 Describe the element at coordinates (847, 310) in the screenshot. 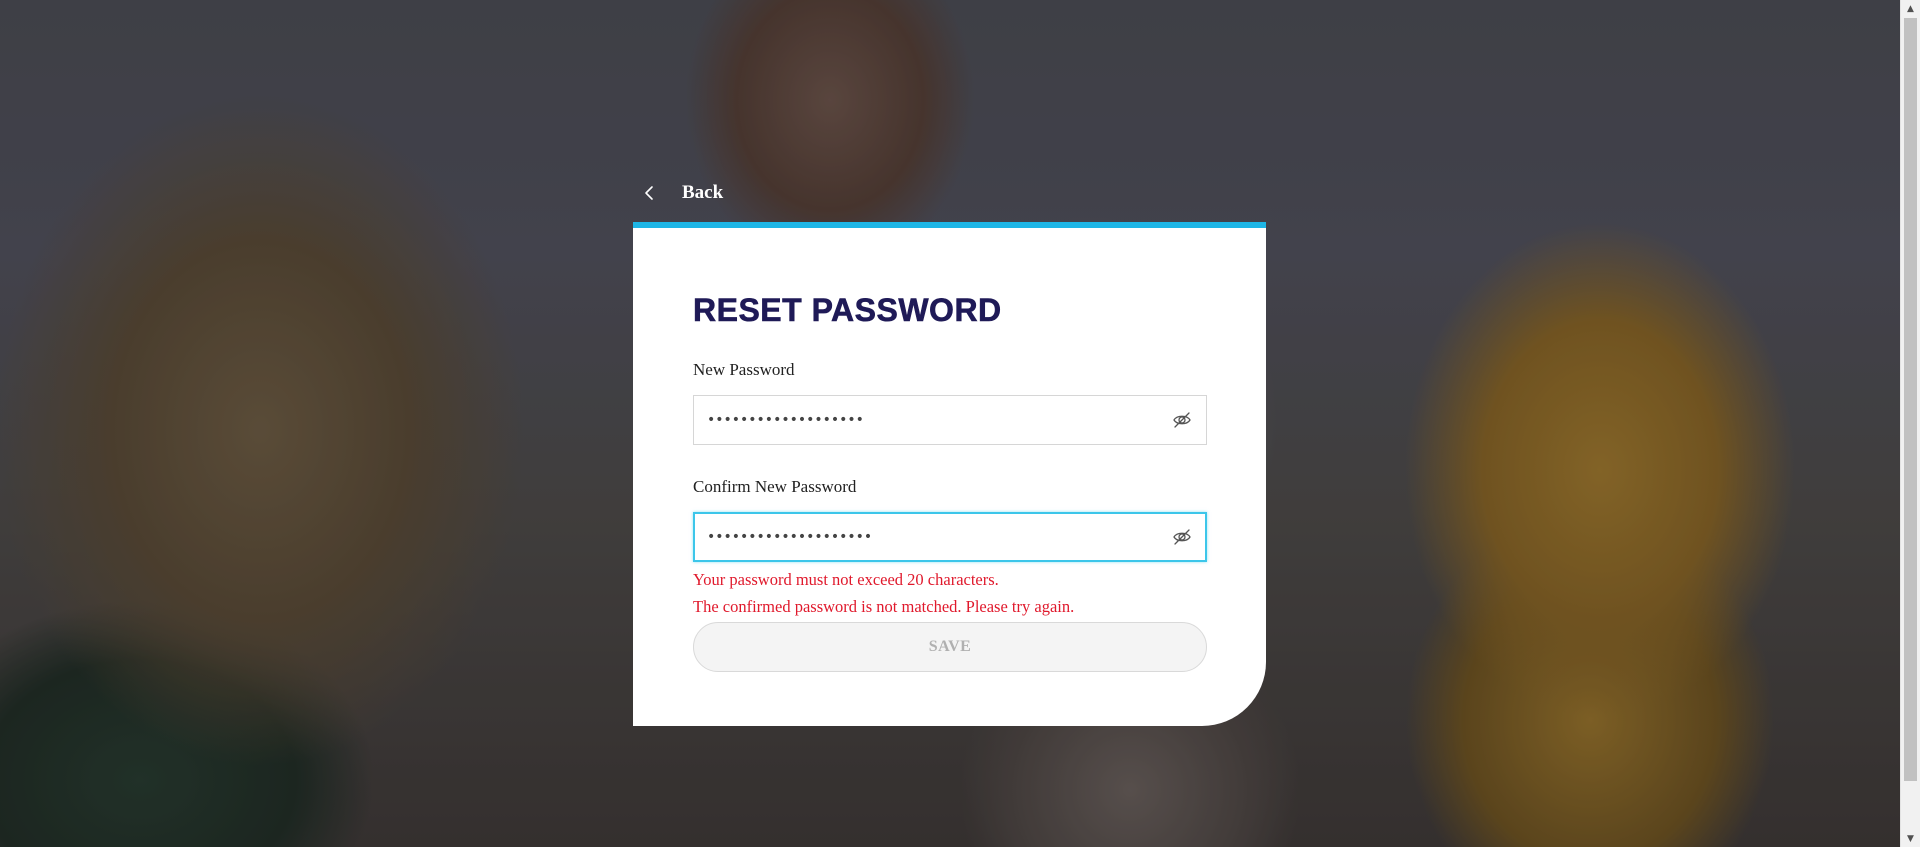

I see `page-title: RESET PASSWORD` at that location.